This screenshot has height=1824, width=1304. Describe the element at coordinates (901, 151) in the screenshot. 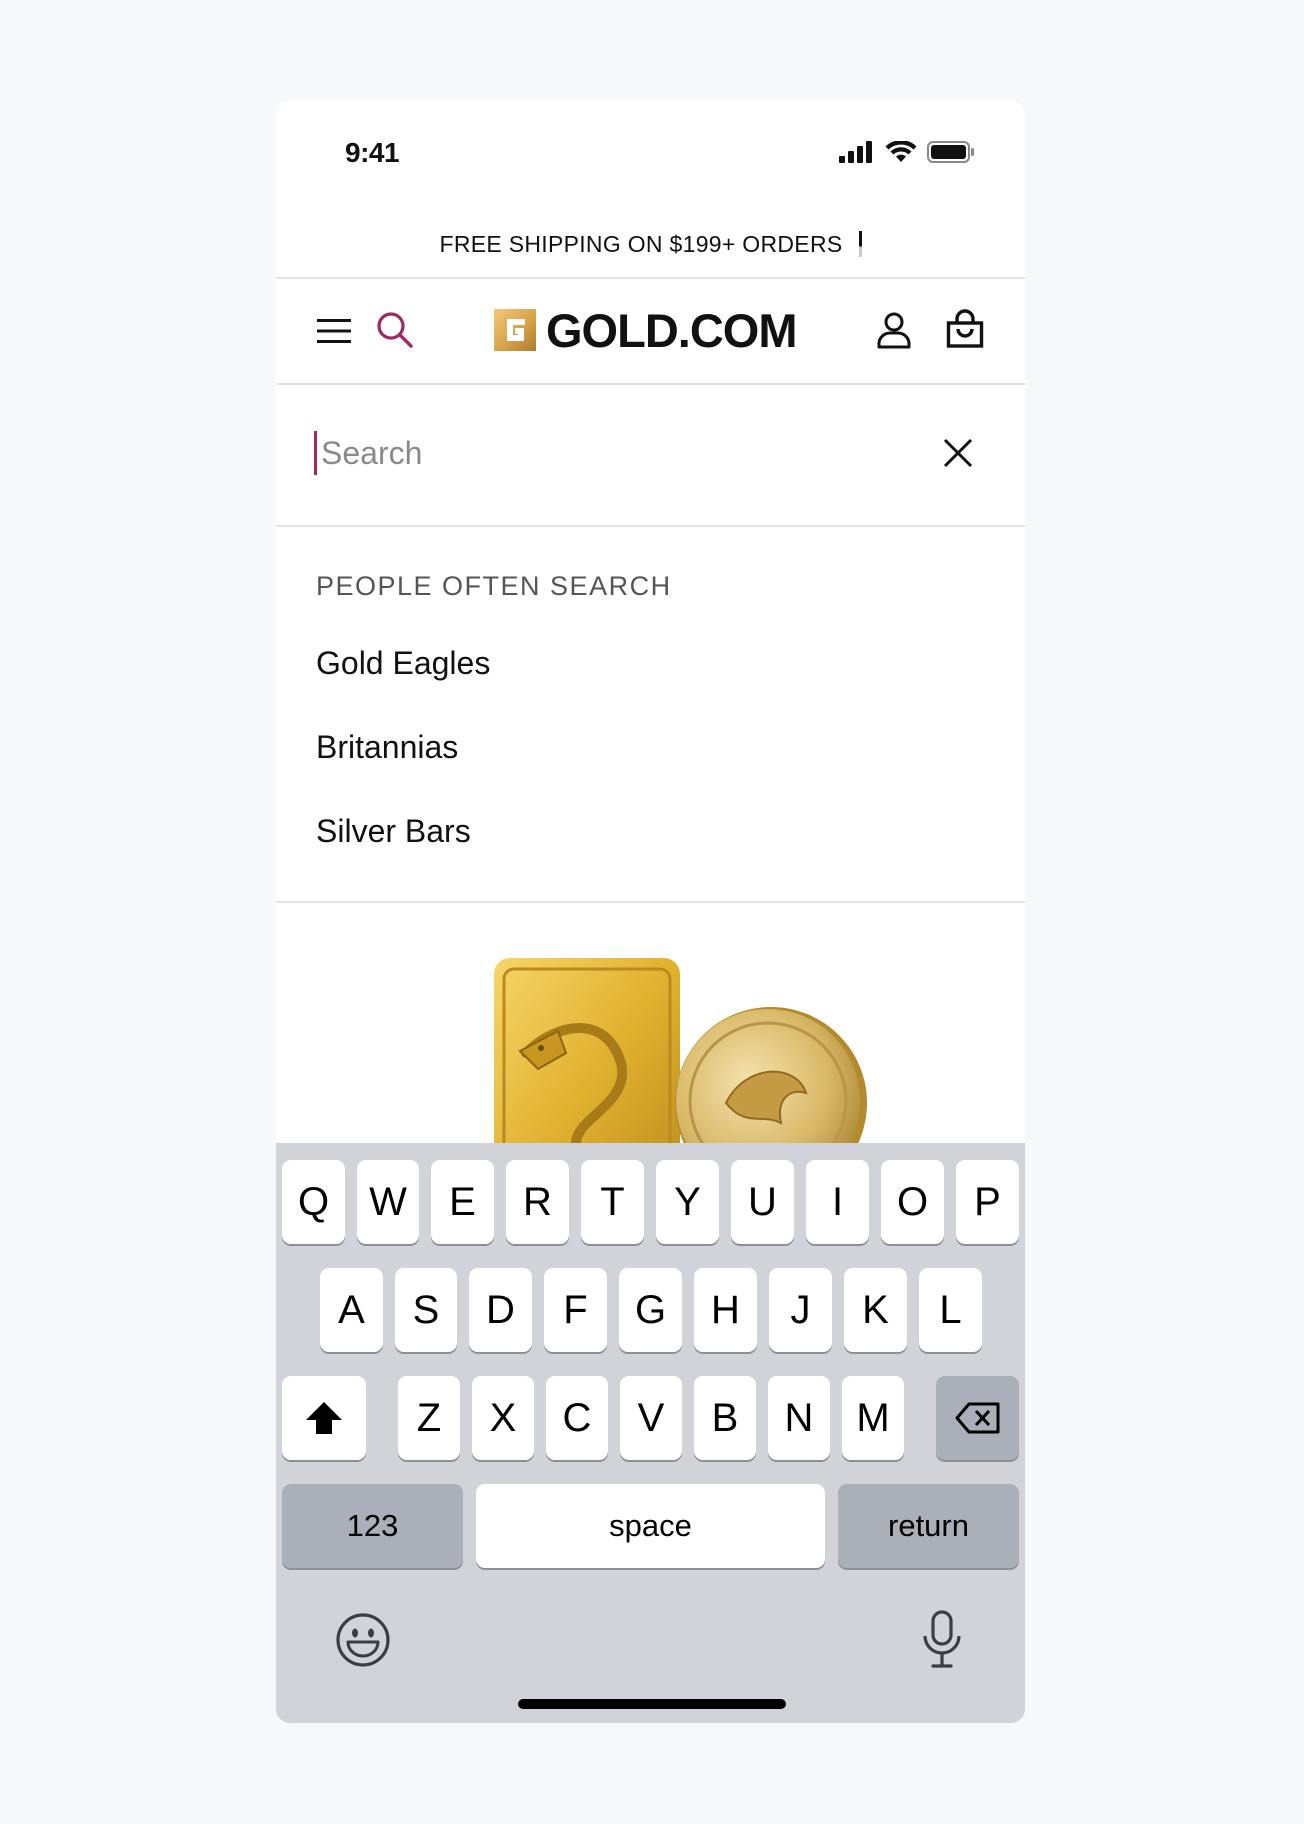

I see `wifi-icon` at that location.